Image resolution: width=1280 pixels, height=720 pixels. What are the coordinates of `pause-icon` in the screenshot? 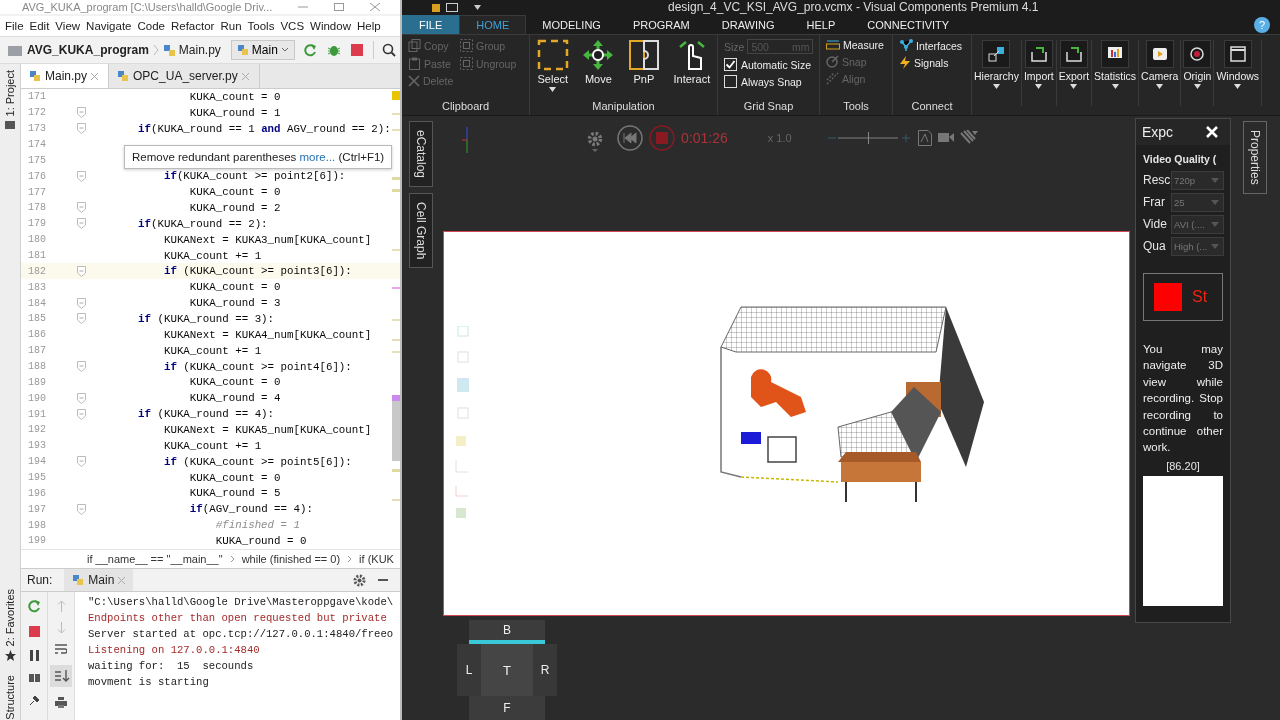 It's located at (34, 655).